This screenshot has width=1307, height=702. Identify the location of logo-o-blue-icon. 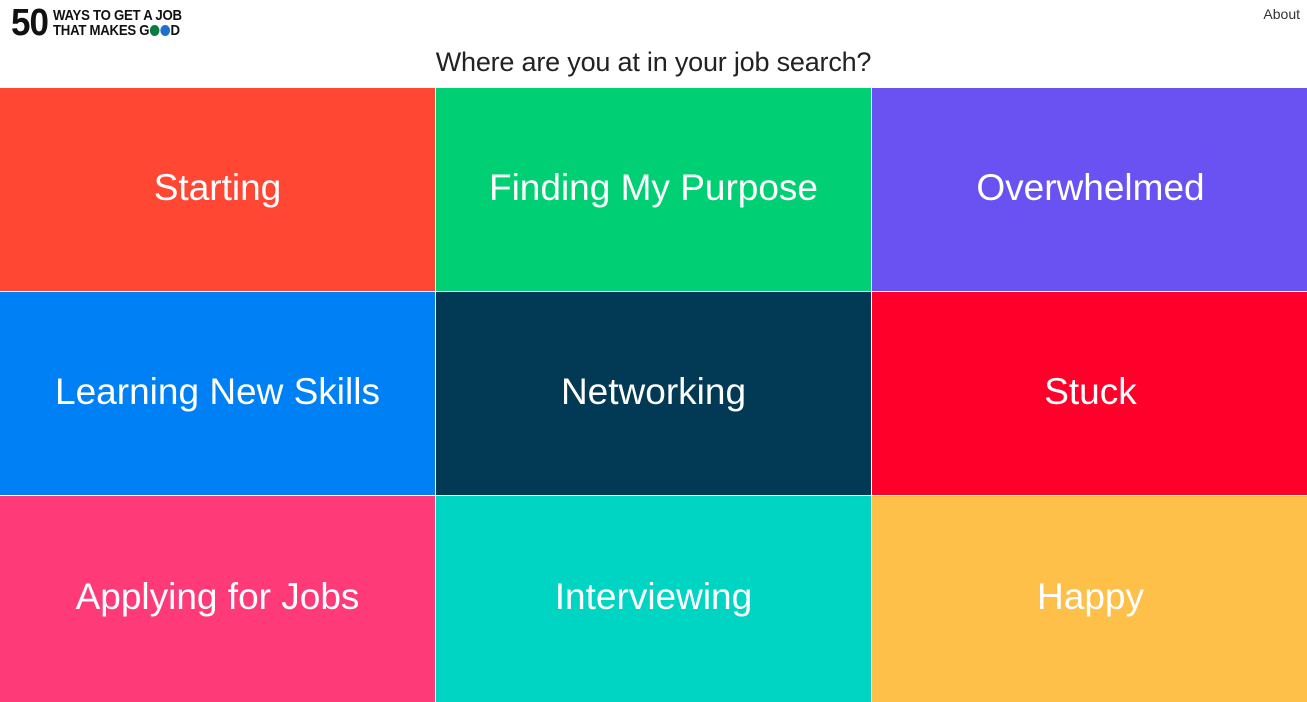
(165, 30).